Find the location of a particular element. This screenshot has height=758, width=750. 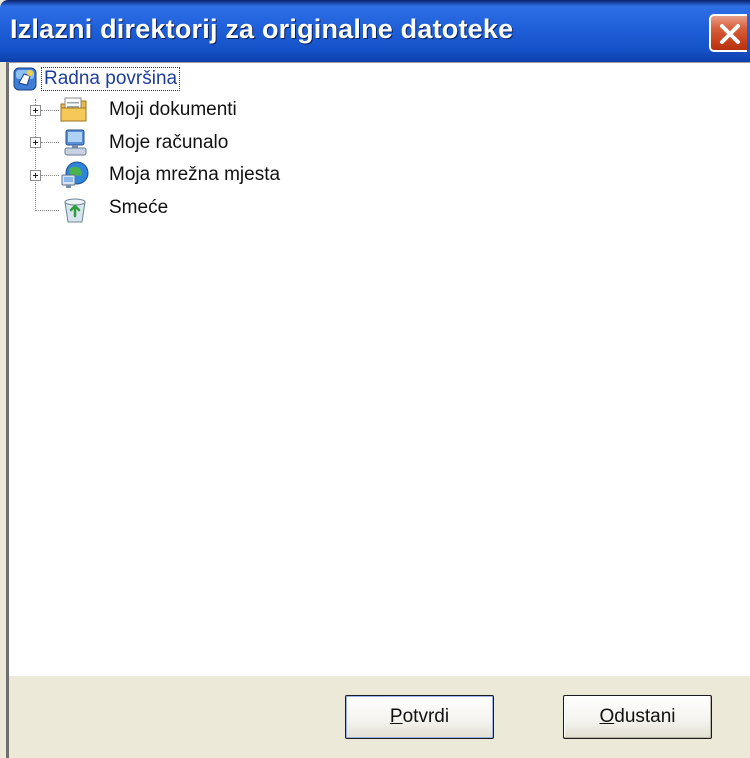

my-computer-icon is located at coordinates (75, 142).